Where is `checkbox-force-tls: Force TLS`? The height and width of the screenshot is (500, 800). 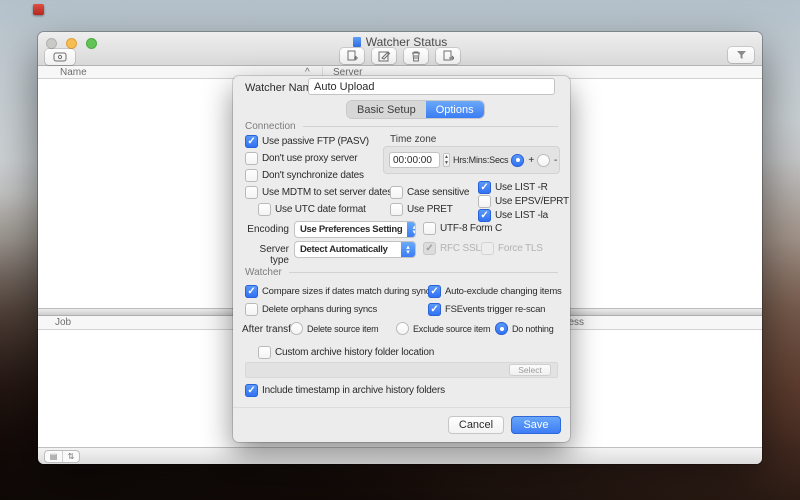
checkbox-force-tls: Force TLS is located at coordinates (512, 248).